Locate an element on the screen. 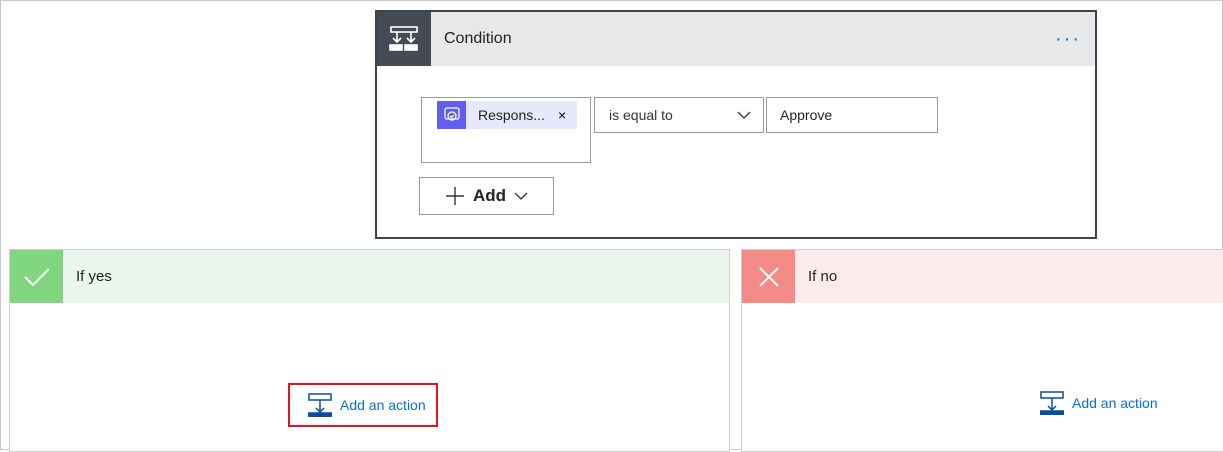 The image size is (1223, 452). dynamic-content-token: Respons... × is located at coordinates (507, 115).